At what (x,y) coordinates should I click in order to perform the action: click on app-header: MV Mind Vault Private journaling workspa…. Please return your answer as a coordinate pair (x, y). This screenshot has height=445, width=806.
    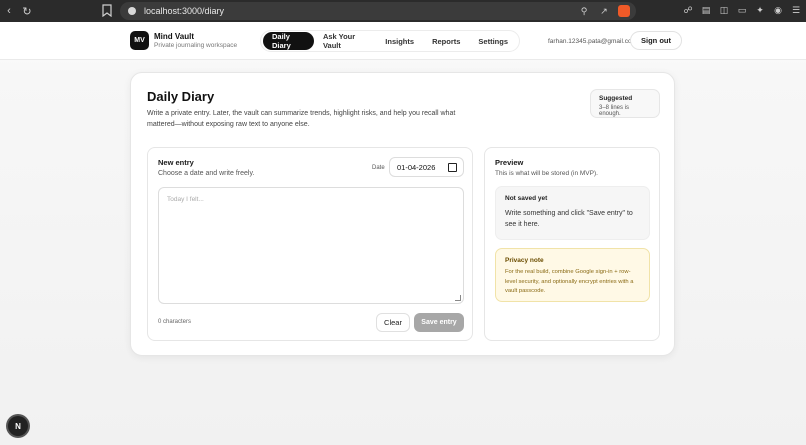
    Looking at the image, I should click on (403, 41).